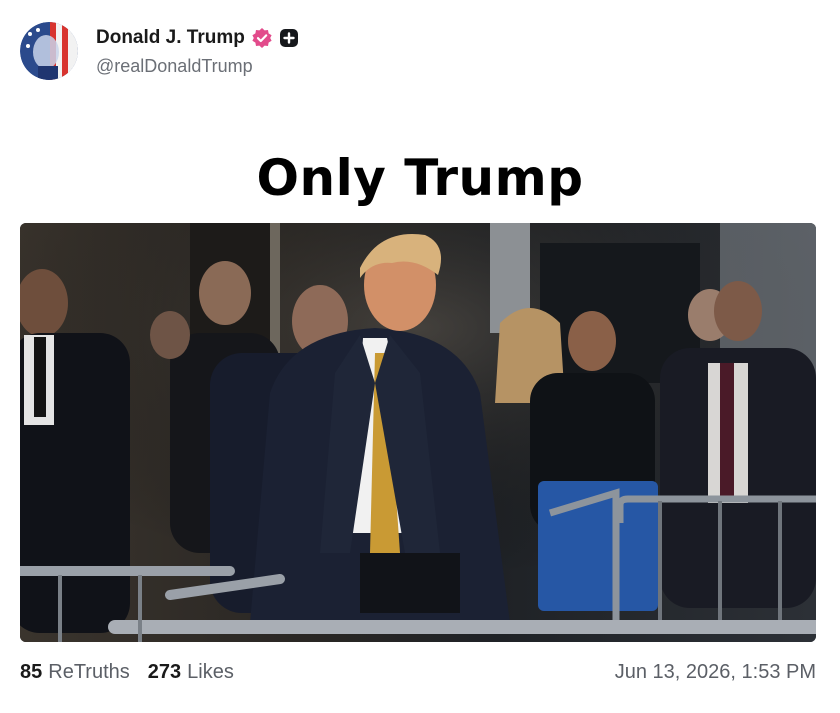 The image size is (840, 713). Describe the element at coordinates (49, 51) in the screenshot. I see `avatar` at that location.